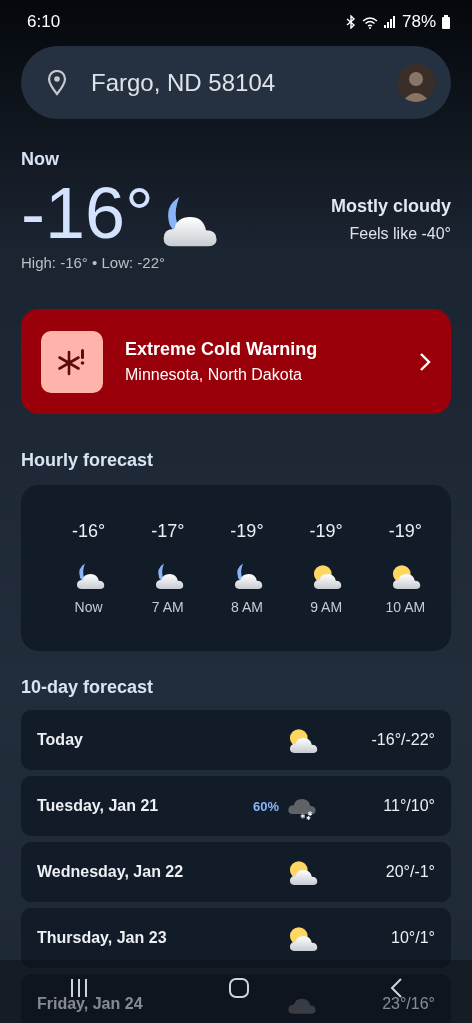 This screenshot has height=1023, width=472. I want to click on battery-percentage: 78%, so click(418, 22).